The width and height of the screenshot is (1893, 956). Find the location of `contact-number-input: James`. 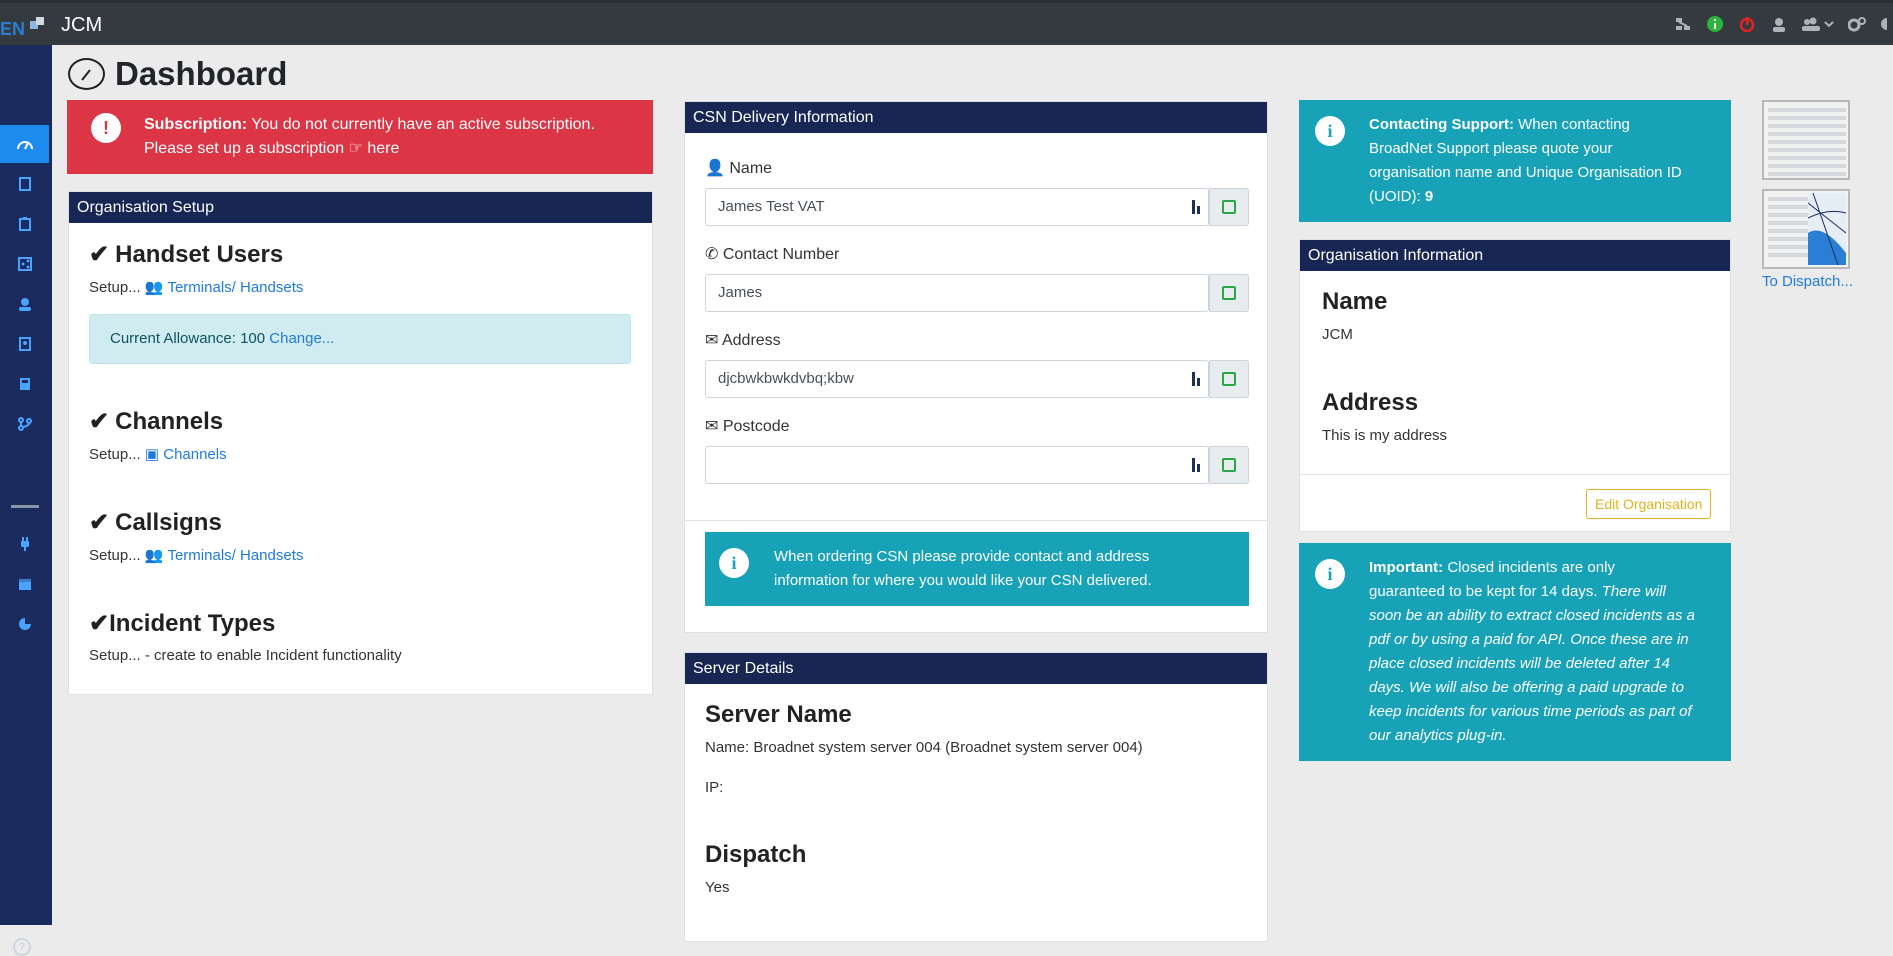

contact-number-input: James is located at coordinates (957, 293).